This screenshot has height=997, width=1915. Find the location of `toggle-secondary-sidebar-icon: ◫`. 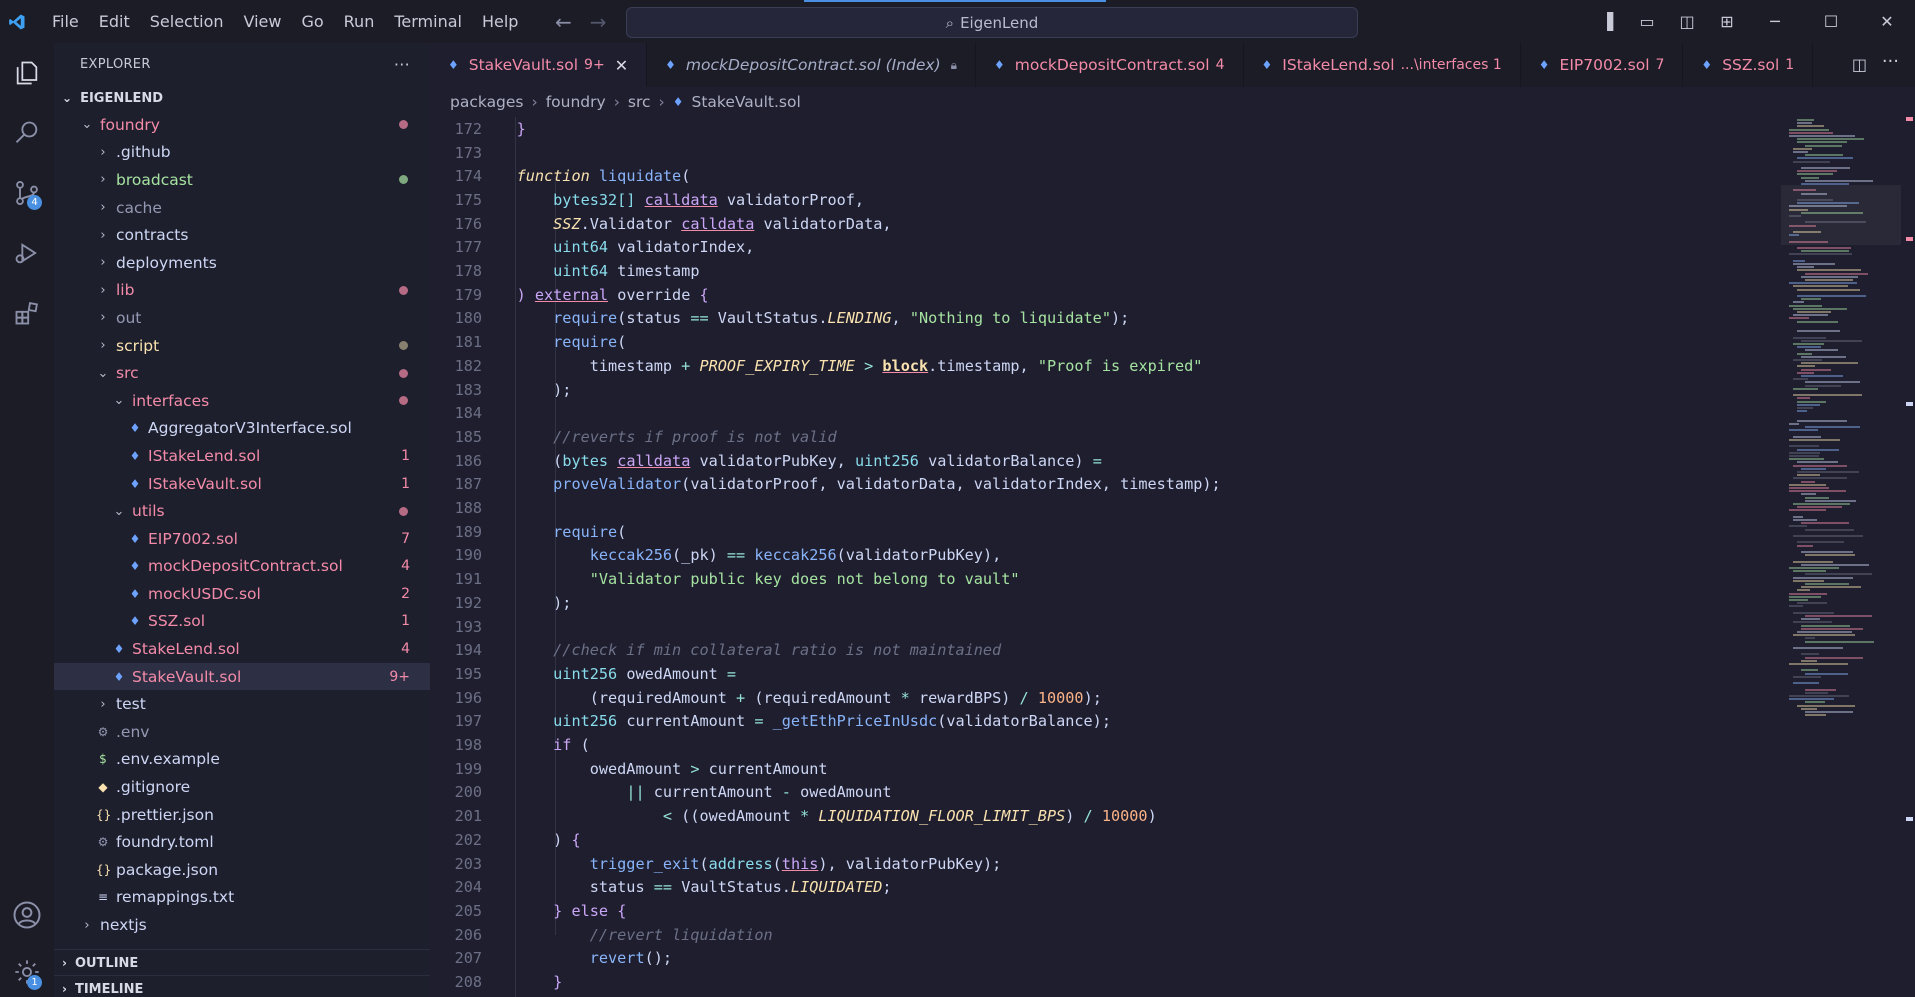

toggle-secondary-sidebar-icon: ◫ is located at coordinates (1687, 21).